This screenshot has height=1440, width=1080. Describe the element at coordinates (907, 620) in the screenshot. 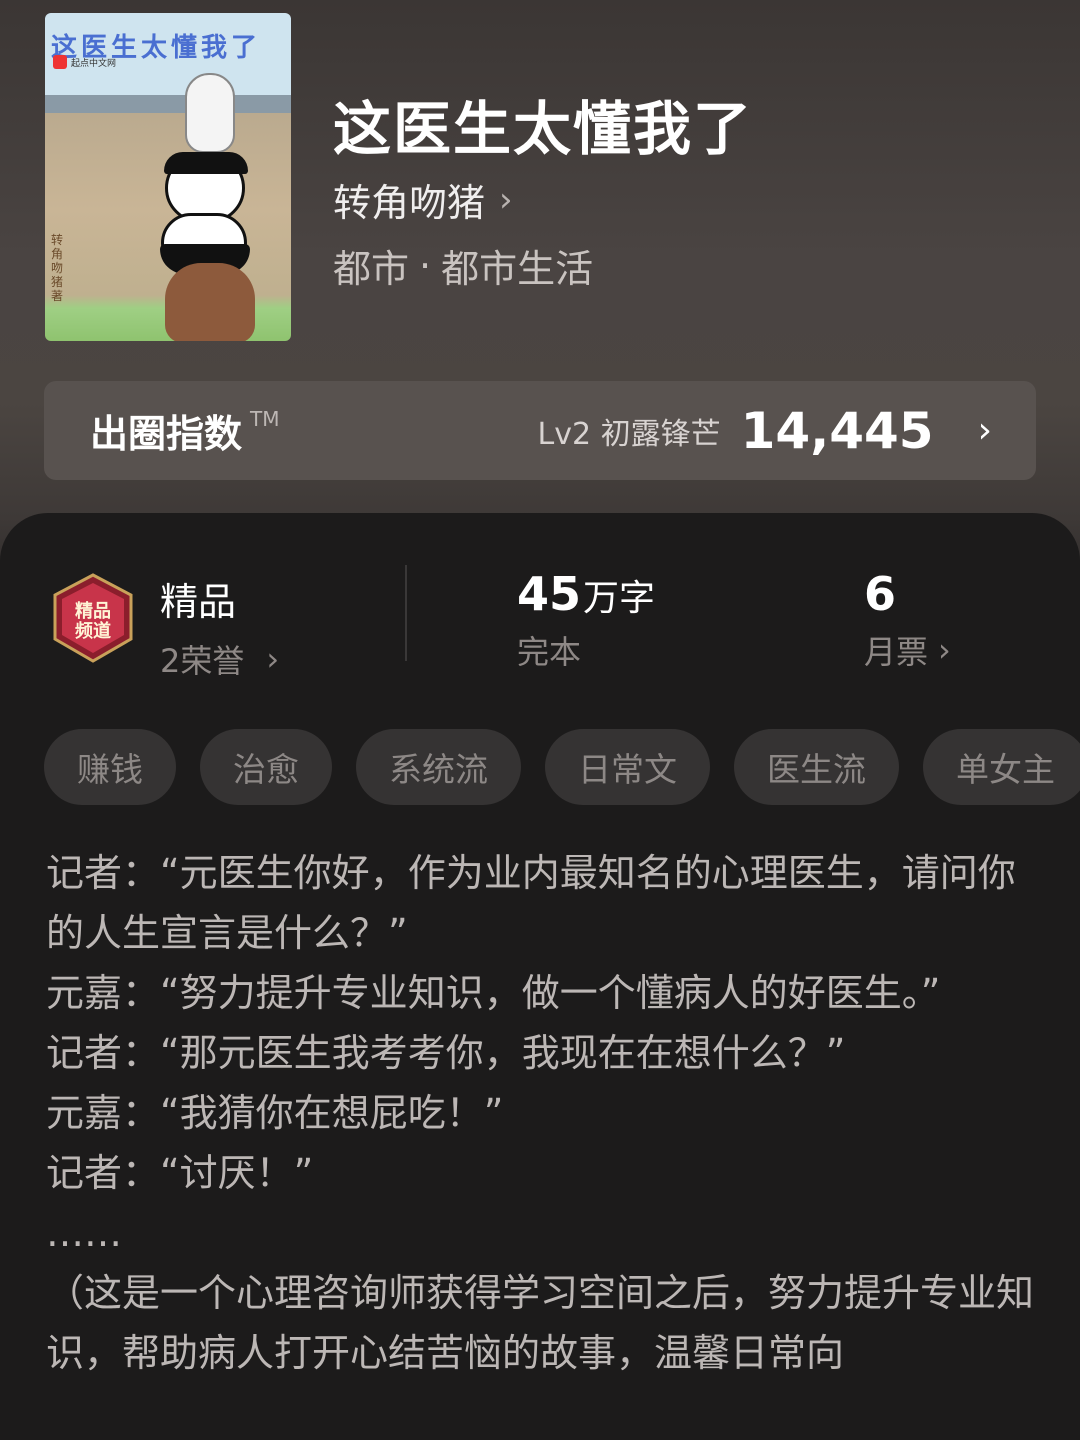

I see `monthly-ticket-stat: 6 月票 ›` at that location.